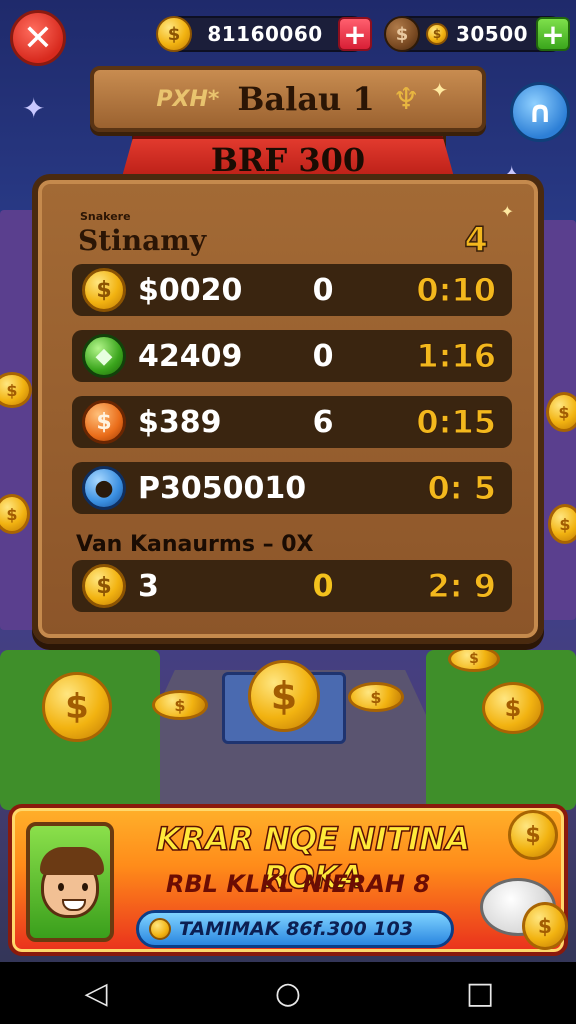 This screenshot has height=1024, width=576. What do you see at coordinates (222, 488) in the screenshot?
I see `row-name: P3050010` at bounding box center [222, 488].